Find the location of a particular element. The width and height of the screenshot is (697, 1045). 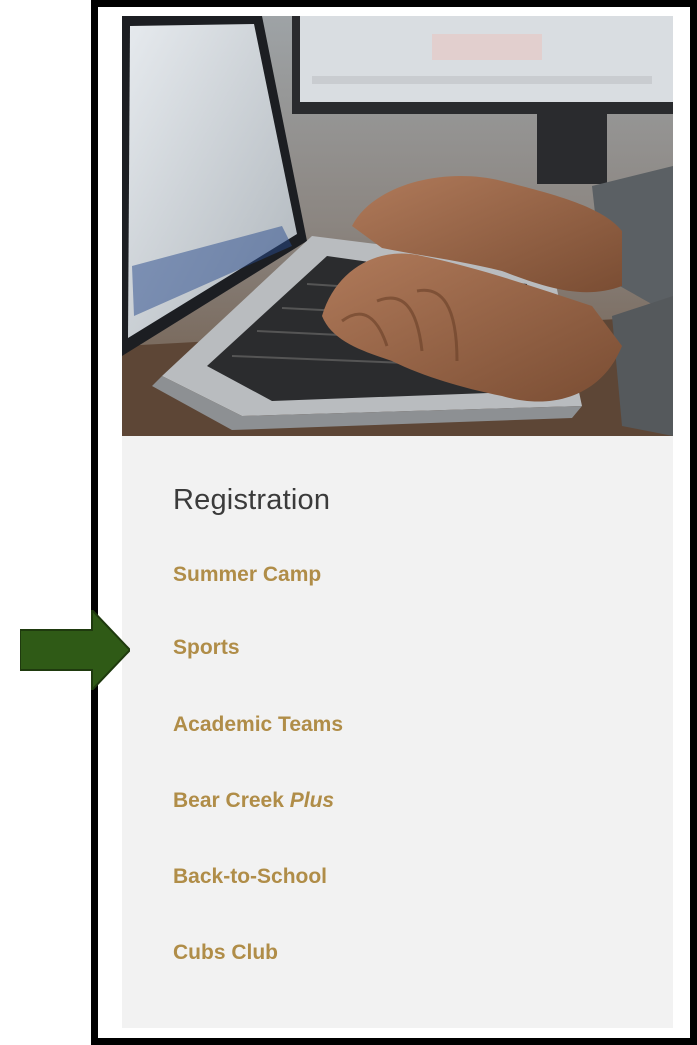

menu-link-bear-creek-plus: Bear Creek Plus is located at coordinates (253, 801).